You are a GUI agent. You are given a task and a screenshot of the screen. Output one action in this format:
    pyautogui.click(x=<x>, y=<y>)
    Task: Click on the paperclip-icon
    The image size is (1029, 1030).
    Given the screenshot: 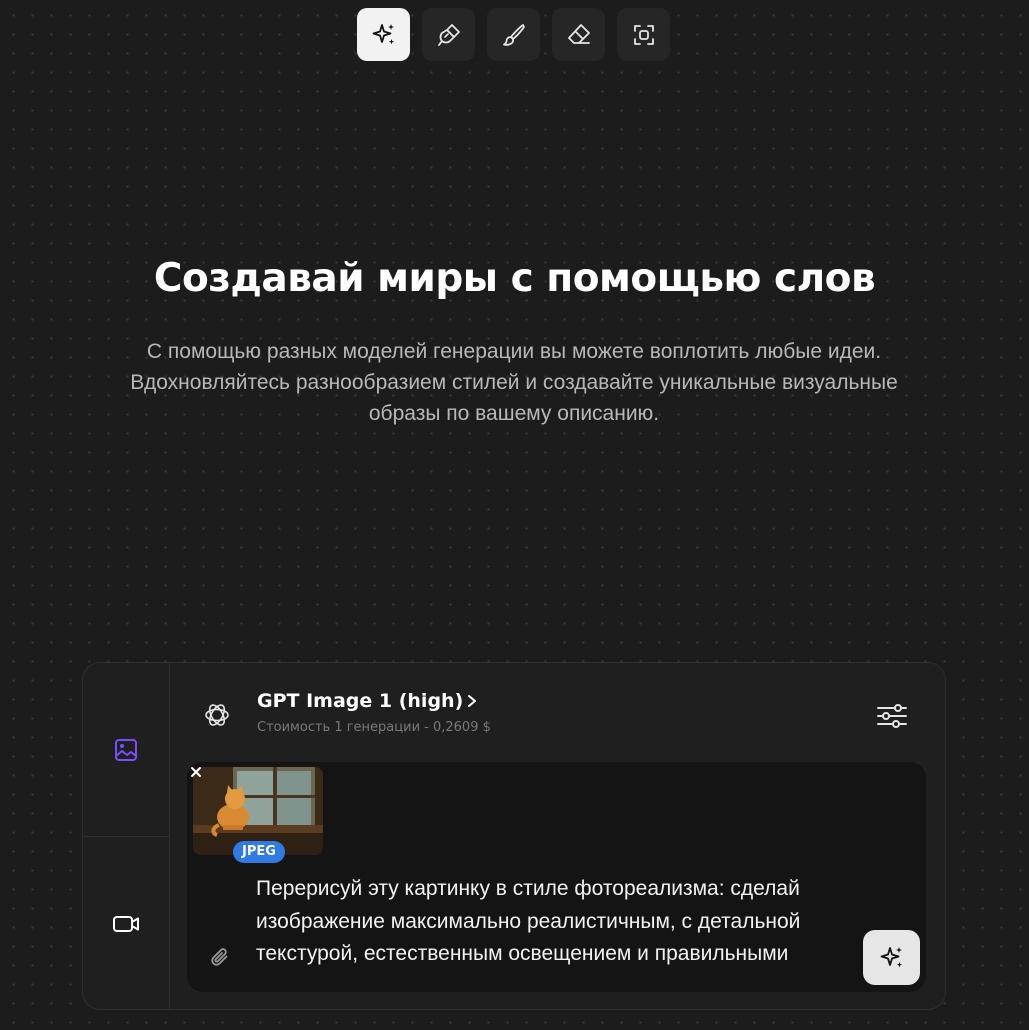 What is the action you would take?
    pyautogui.click(x=219, y=957)
    